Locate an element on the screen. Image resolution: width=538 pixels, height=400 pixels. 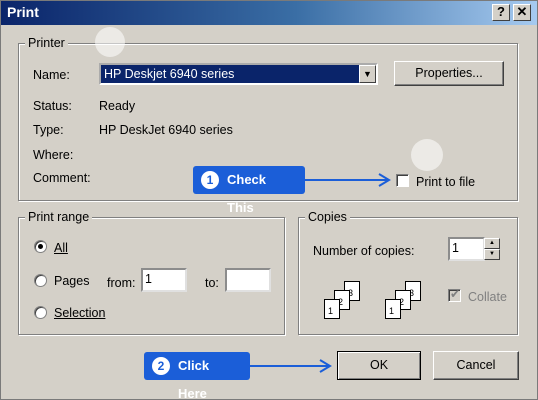
print-to-file-label: Print to file is located at coordinates (445, 182).